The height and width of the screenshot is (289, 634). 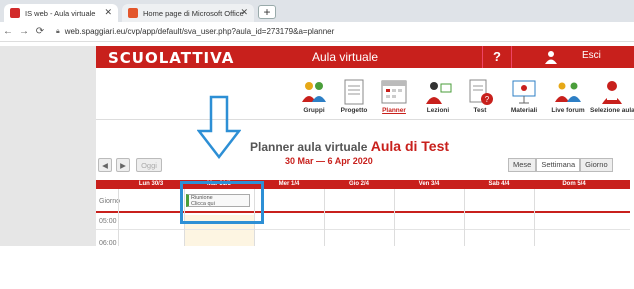 What do you see at coordinates (329, 161) in the screenshot?
I see `date-range: 30 Mar — 6 Apr 2020` at bounding box center [329, 161].